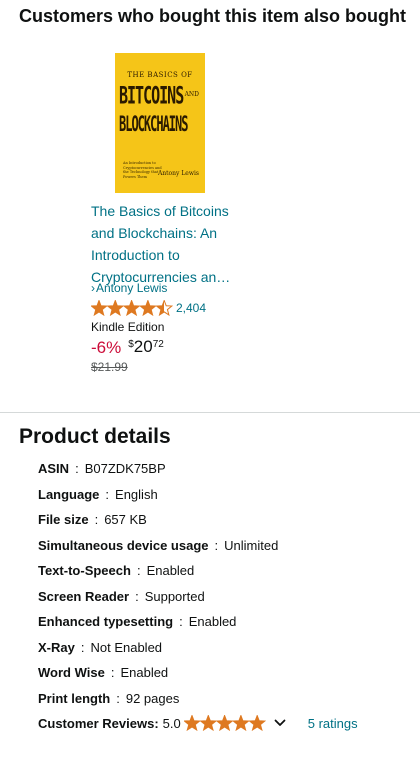 The height and width of the screenshot is (760, 420). Describe the element at coordinates (63, 519) in the screenshot. I see `detail-label: File size` at that location.